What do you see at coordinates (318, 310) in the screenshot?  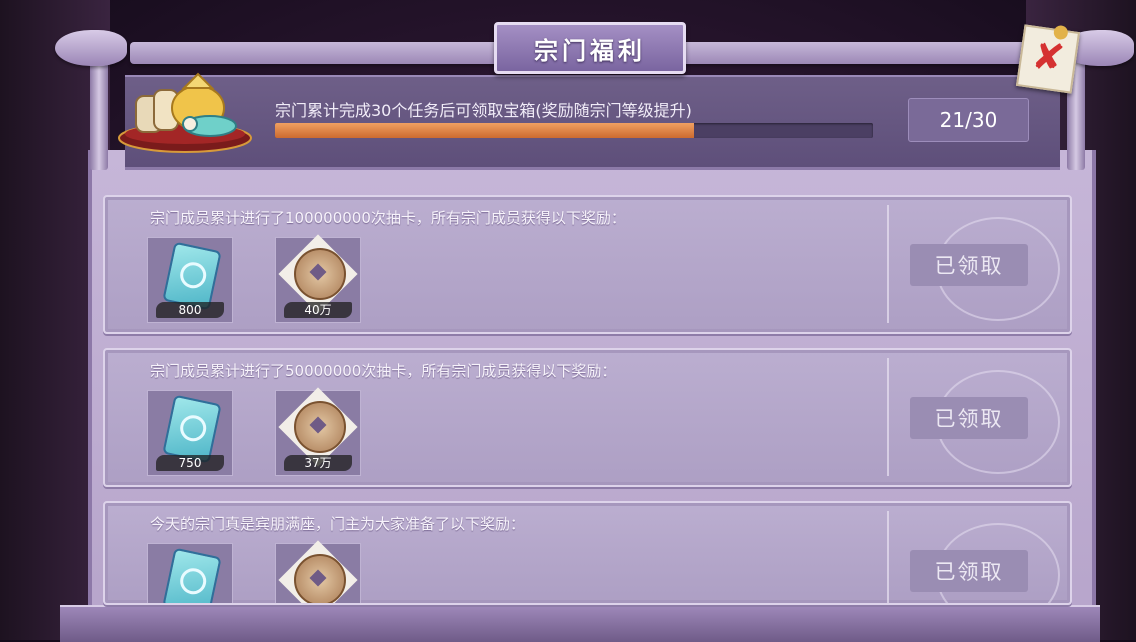 I see `item-quantity: 40万` at bounding box center [318, 310].